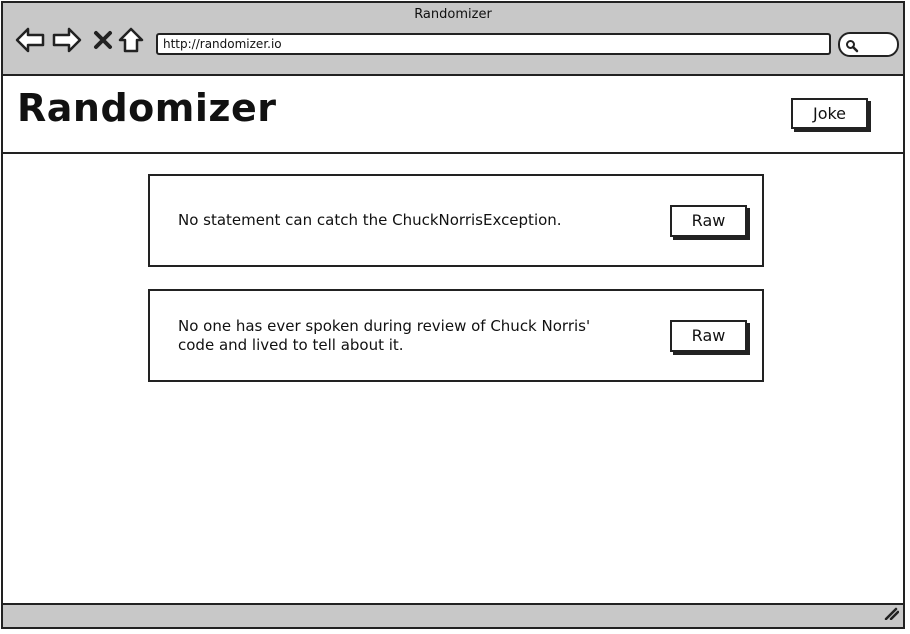 The width and height of the screenshot is (910, 634). I want to click on window-title: Randomizer, so click(453, 14).